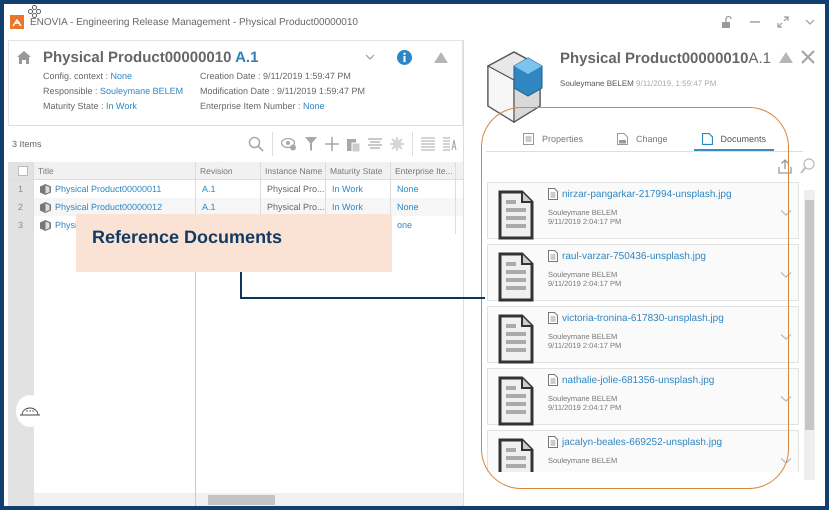 This screenshot has width=829, height=510. Describe the element at coordinates (634, 256) in the screenshot. I see `document-link: raul-varzar-750436-unsplash.jpg` at that location.